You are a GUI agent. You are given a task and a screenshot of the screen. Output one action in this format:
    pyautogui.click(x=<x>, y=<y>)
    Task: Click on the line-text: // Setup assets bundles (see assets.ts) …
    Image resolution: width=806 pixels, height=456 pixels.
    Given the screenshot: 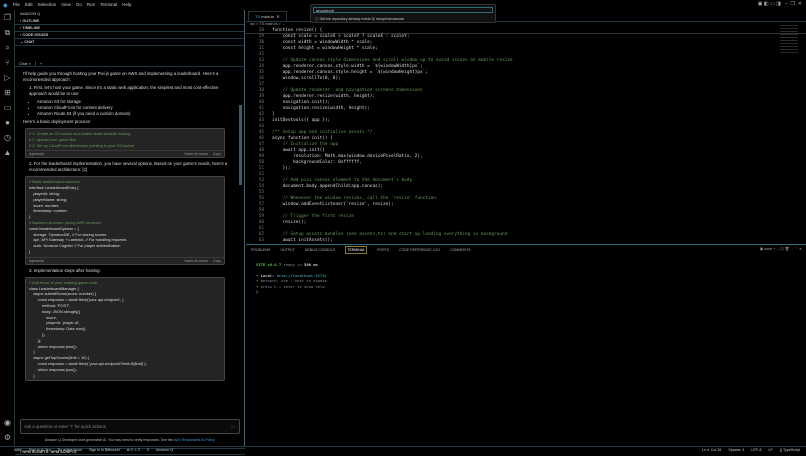 What is the action you would take?
    pyautogui.click(x=390, y=234)
    